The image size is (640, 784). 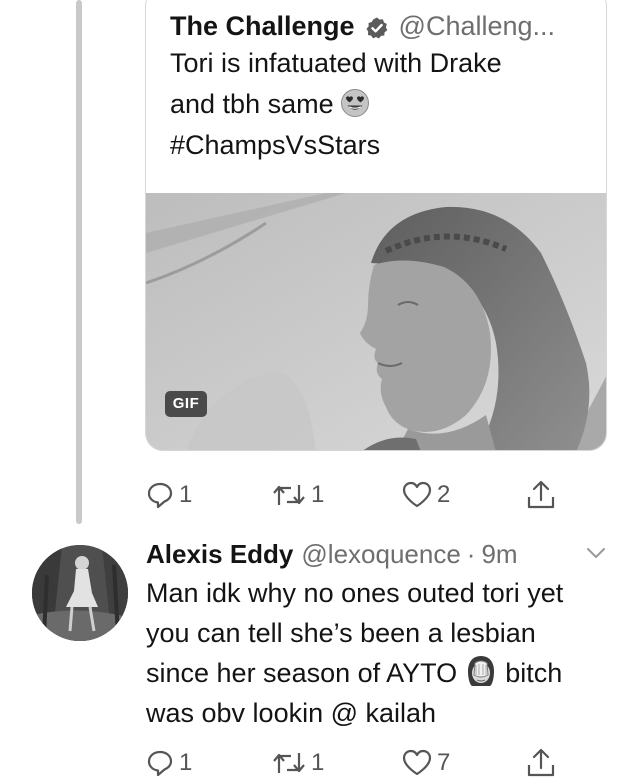 What do you see at coordinates (291, 713) in the screenshot?
I see `reply-text-line: was obv lookin @ kailah` at bounding box center [291, 713].